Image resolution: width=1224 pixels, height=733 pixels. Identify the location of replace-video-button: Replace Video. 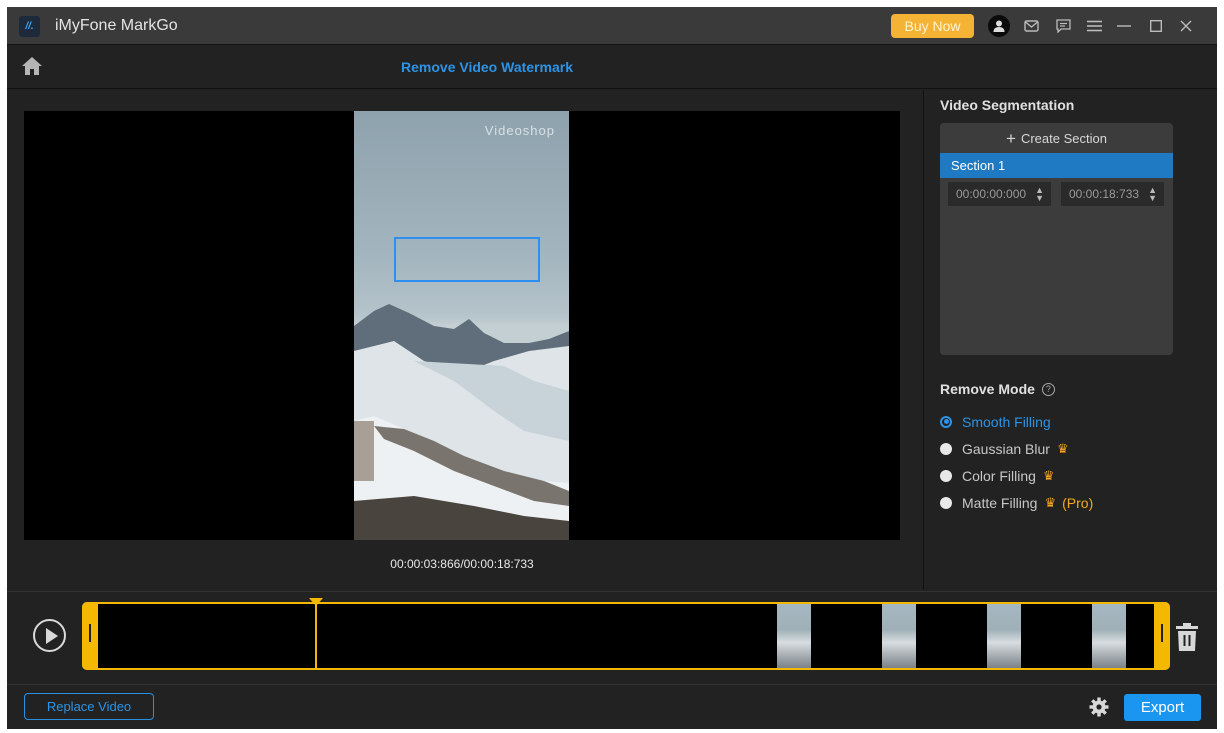
(89, 706).